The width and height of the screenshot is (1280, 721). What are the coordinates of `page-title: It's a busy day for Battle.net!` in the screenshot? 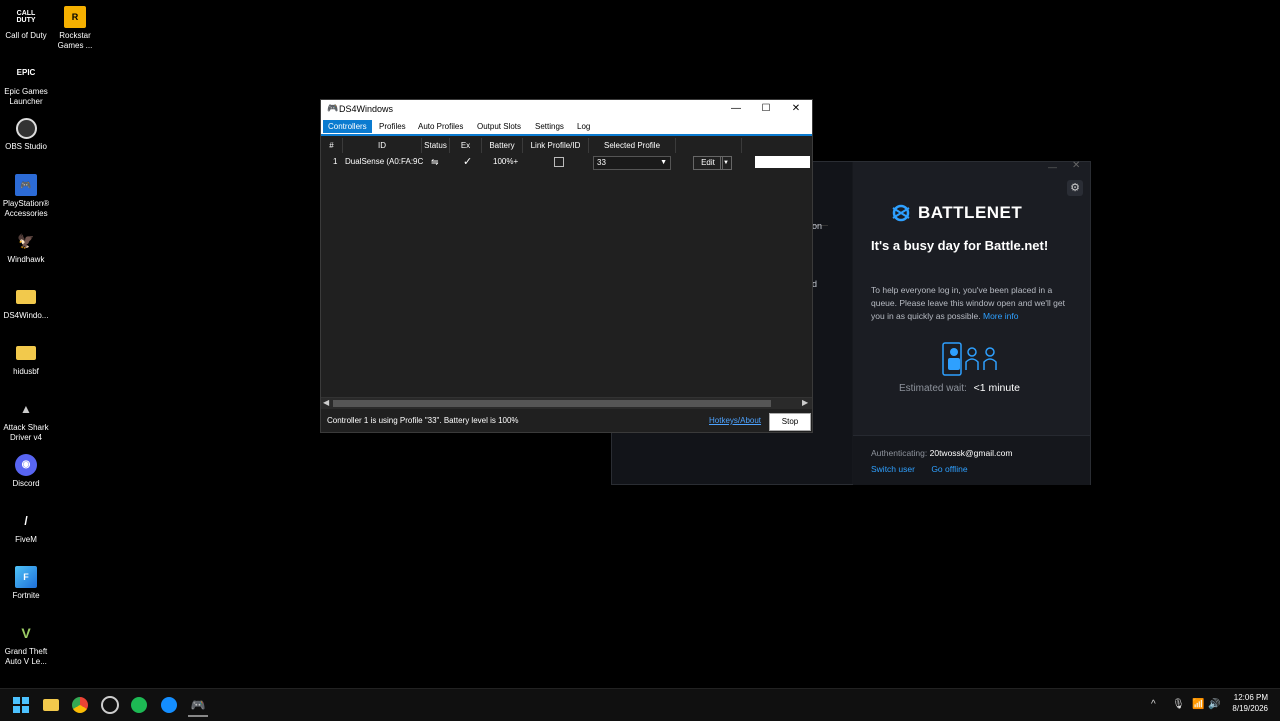 It's located at (960, 245).